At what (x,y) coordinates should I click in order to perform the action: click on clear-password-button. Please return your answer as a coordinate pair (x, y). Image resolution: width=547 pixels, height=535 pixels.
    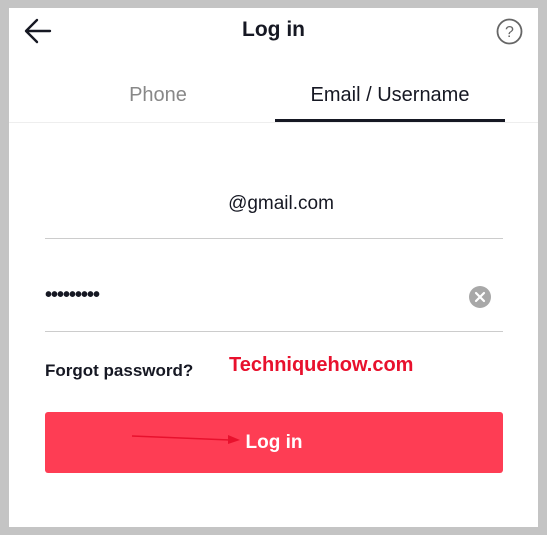
    Looking at the image, I should click on (480, 297).